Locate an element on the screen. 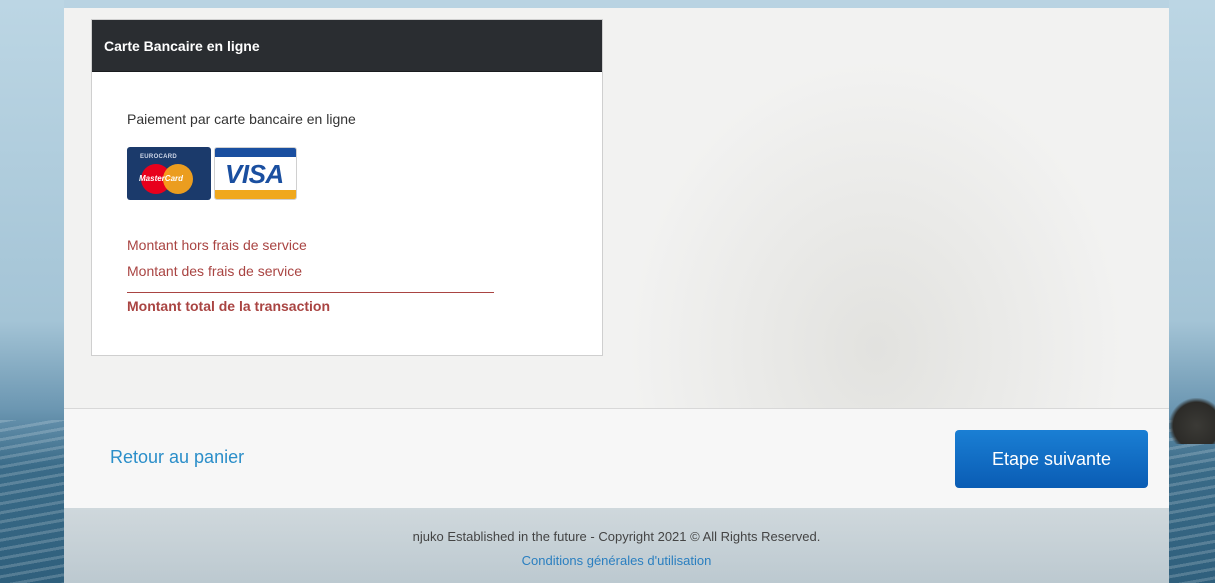 The width and height of the screenshot is (1215, 583). visa-logo: VISA is located at coordinates (255, 173).